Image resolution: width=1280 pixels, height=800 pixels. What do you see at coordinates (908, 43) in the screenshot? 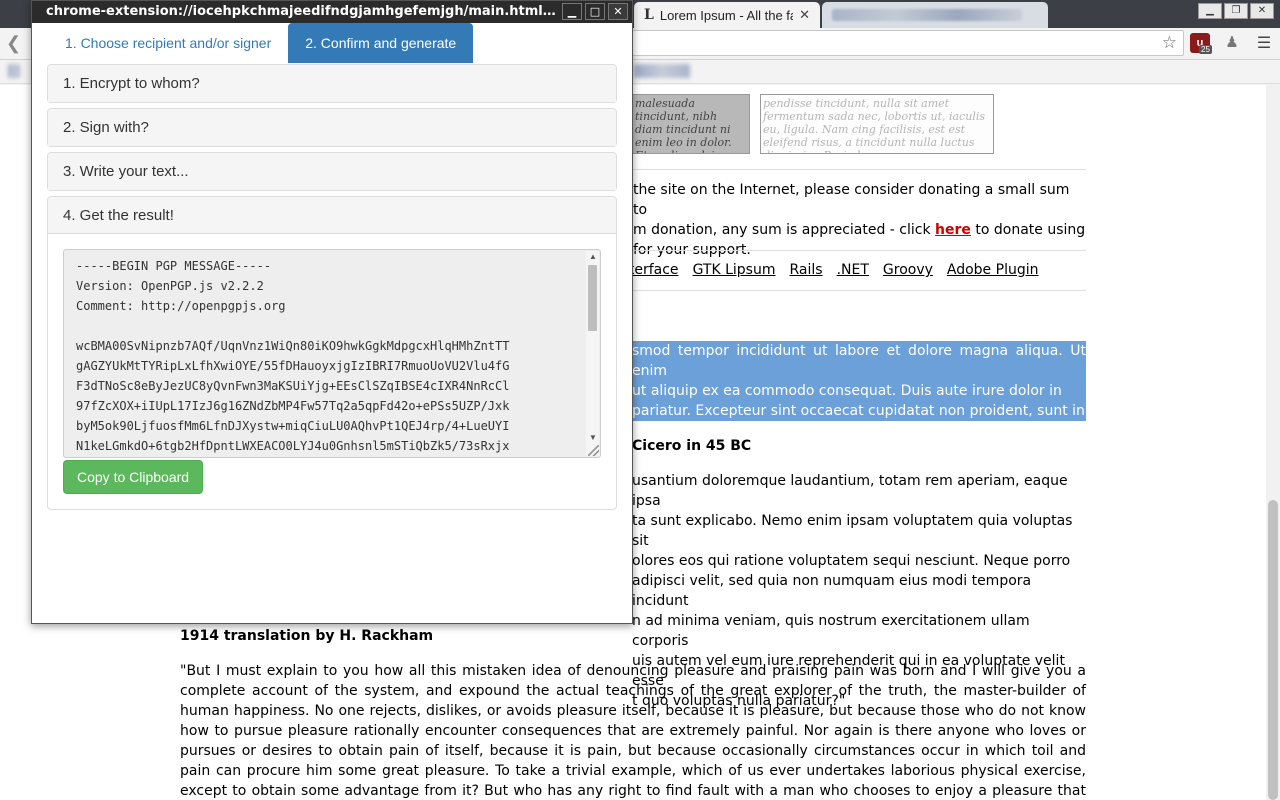
I see `address-bar: ☆` at bounding box center [908, 43].